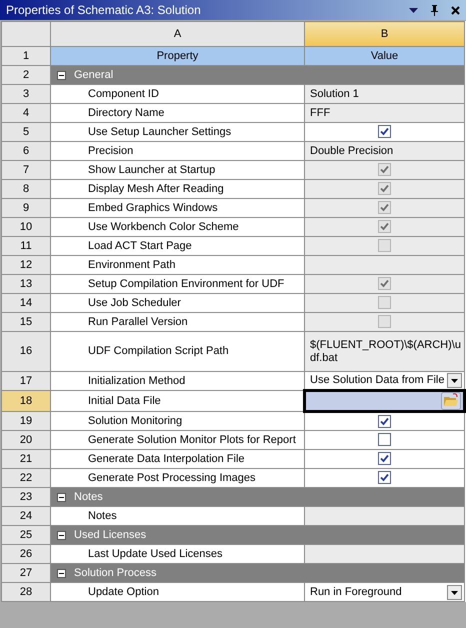 This screenshot has height=628, width=466. Describe the element at coordinates (26, 113) in the screenshot. I see `row-number: 4` at that location.